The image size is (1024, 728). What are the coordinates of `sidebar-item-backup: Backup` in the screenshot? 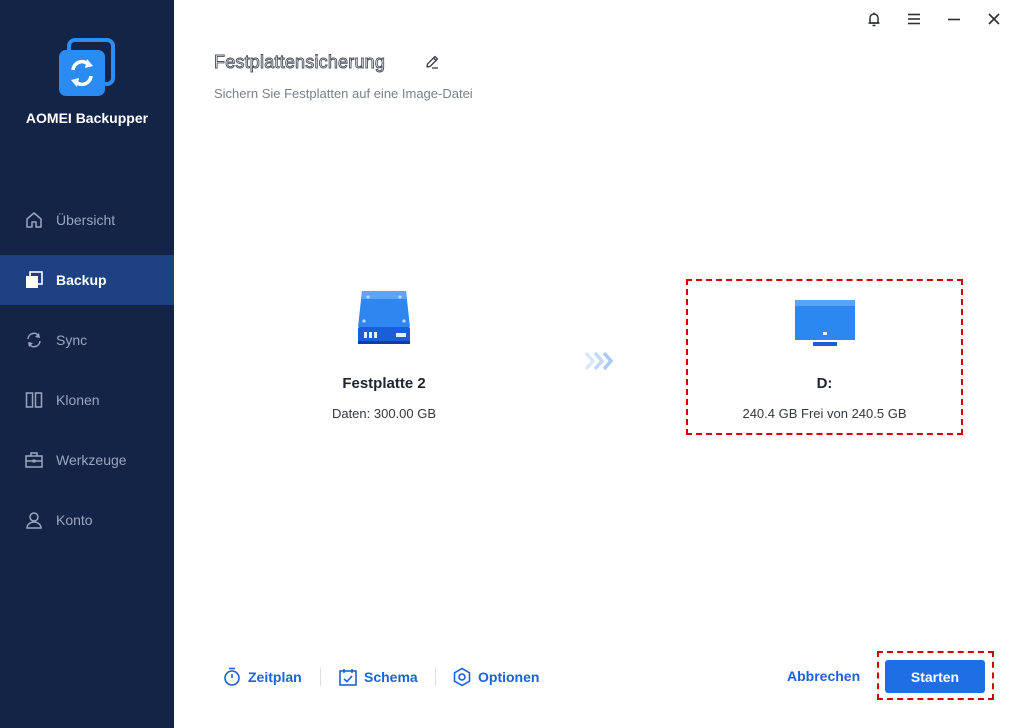 It's located at (87, 280).